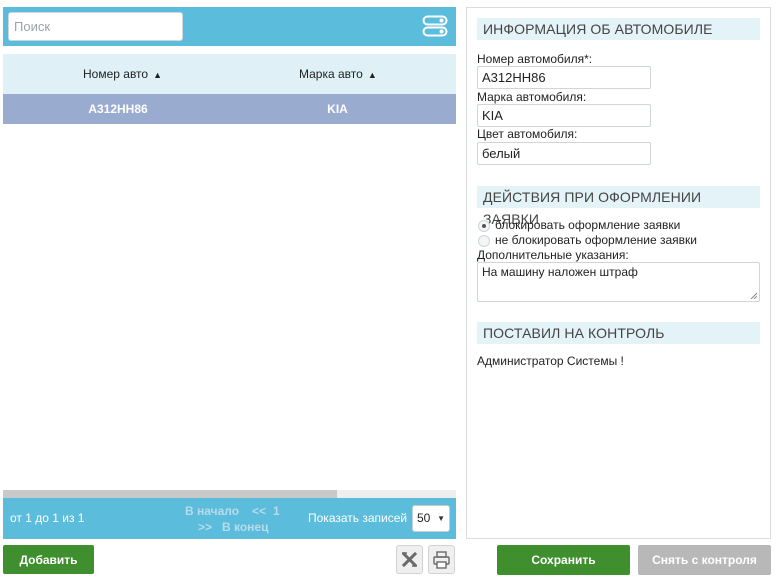 The width and height of the screenshot is (777, 581). I want to click on save-button: Сохранить, so click(563, 560).